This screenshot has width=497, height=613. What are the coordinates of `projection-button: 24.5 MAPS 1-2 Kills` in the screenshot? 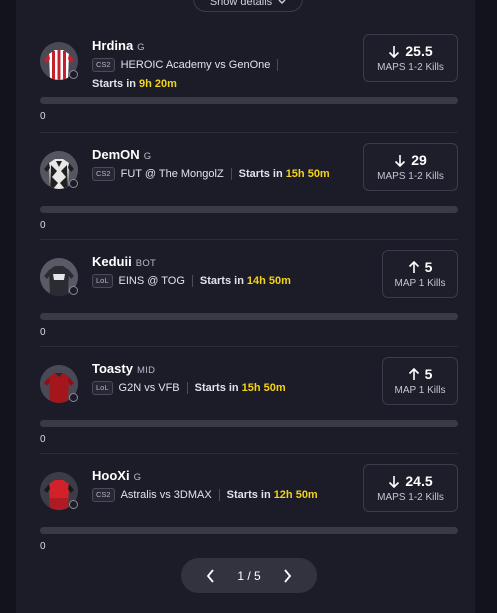 It's located at (410, 488).